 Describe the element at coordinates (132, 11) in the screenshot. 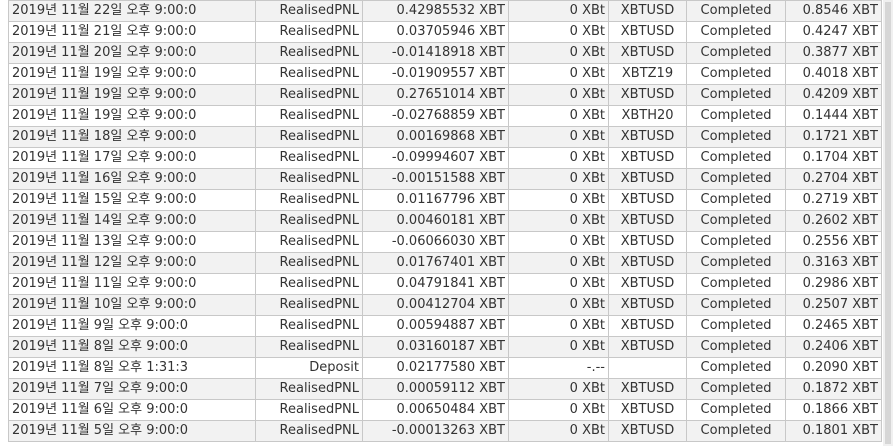

I see `cell-time: 2019년 11월 22일 오후 9:00:0` at that location.